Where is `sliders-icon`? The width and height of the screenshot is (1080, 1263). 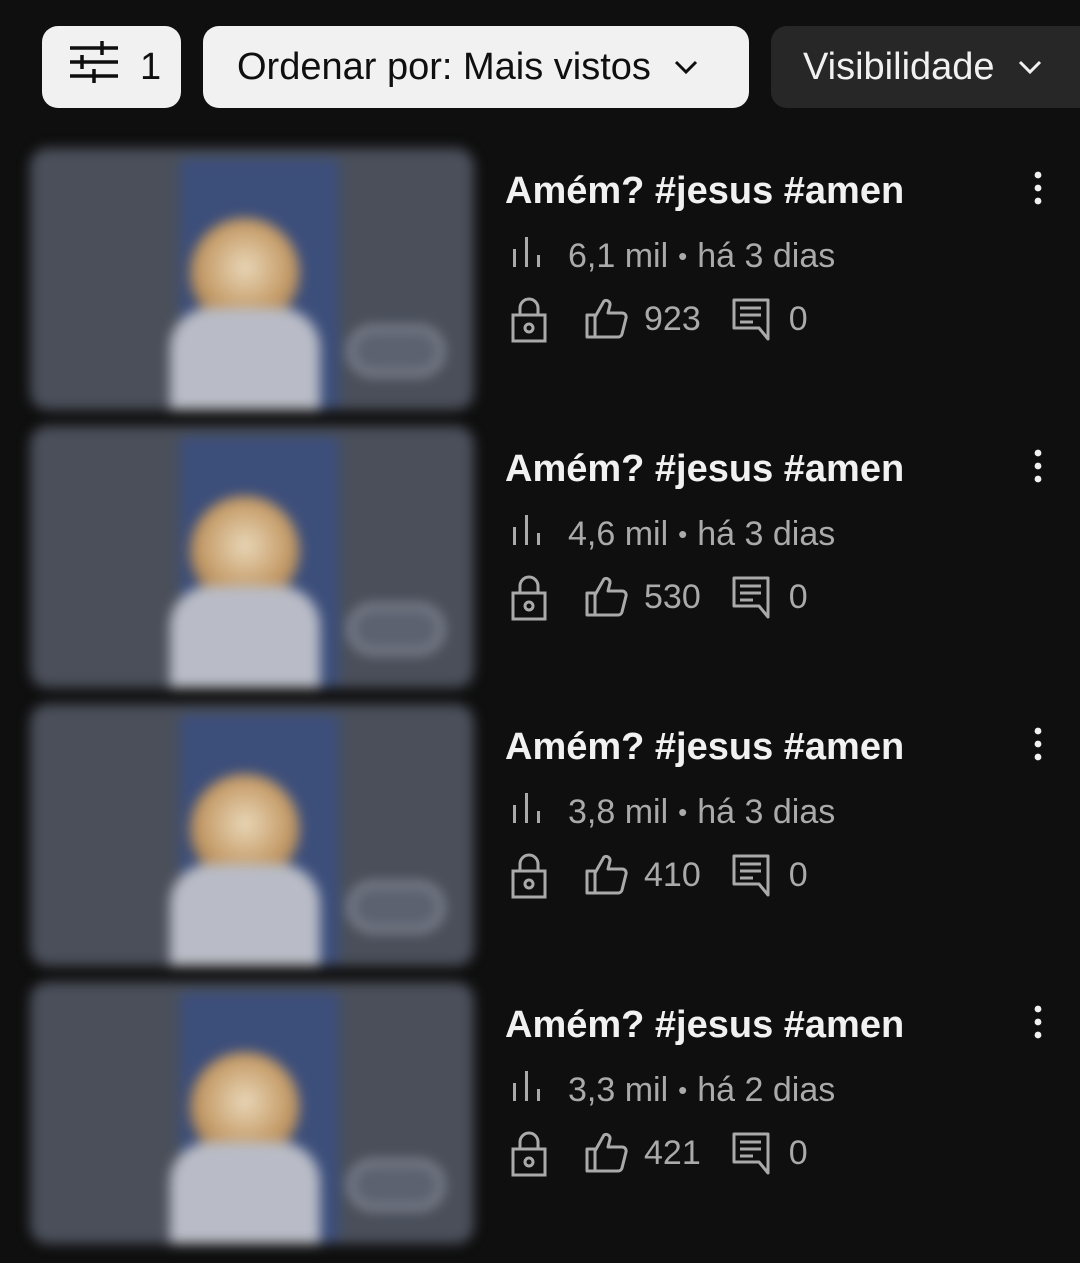 sliders-icon is located at coordinates (94, 67).